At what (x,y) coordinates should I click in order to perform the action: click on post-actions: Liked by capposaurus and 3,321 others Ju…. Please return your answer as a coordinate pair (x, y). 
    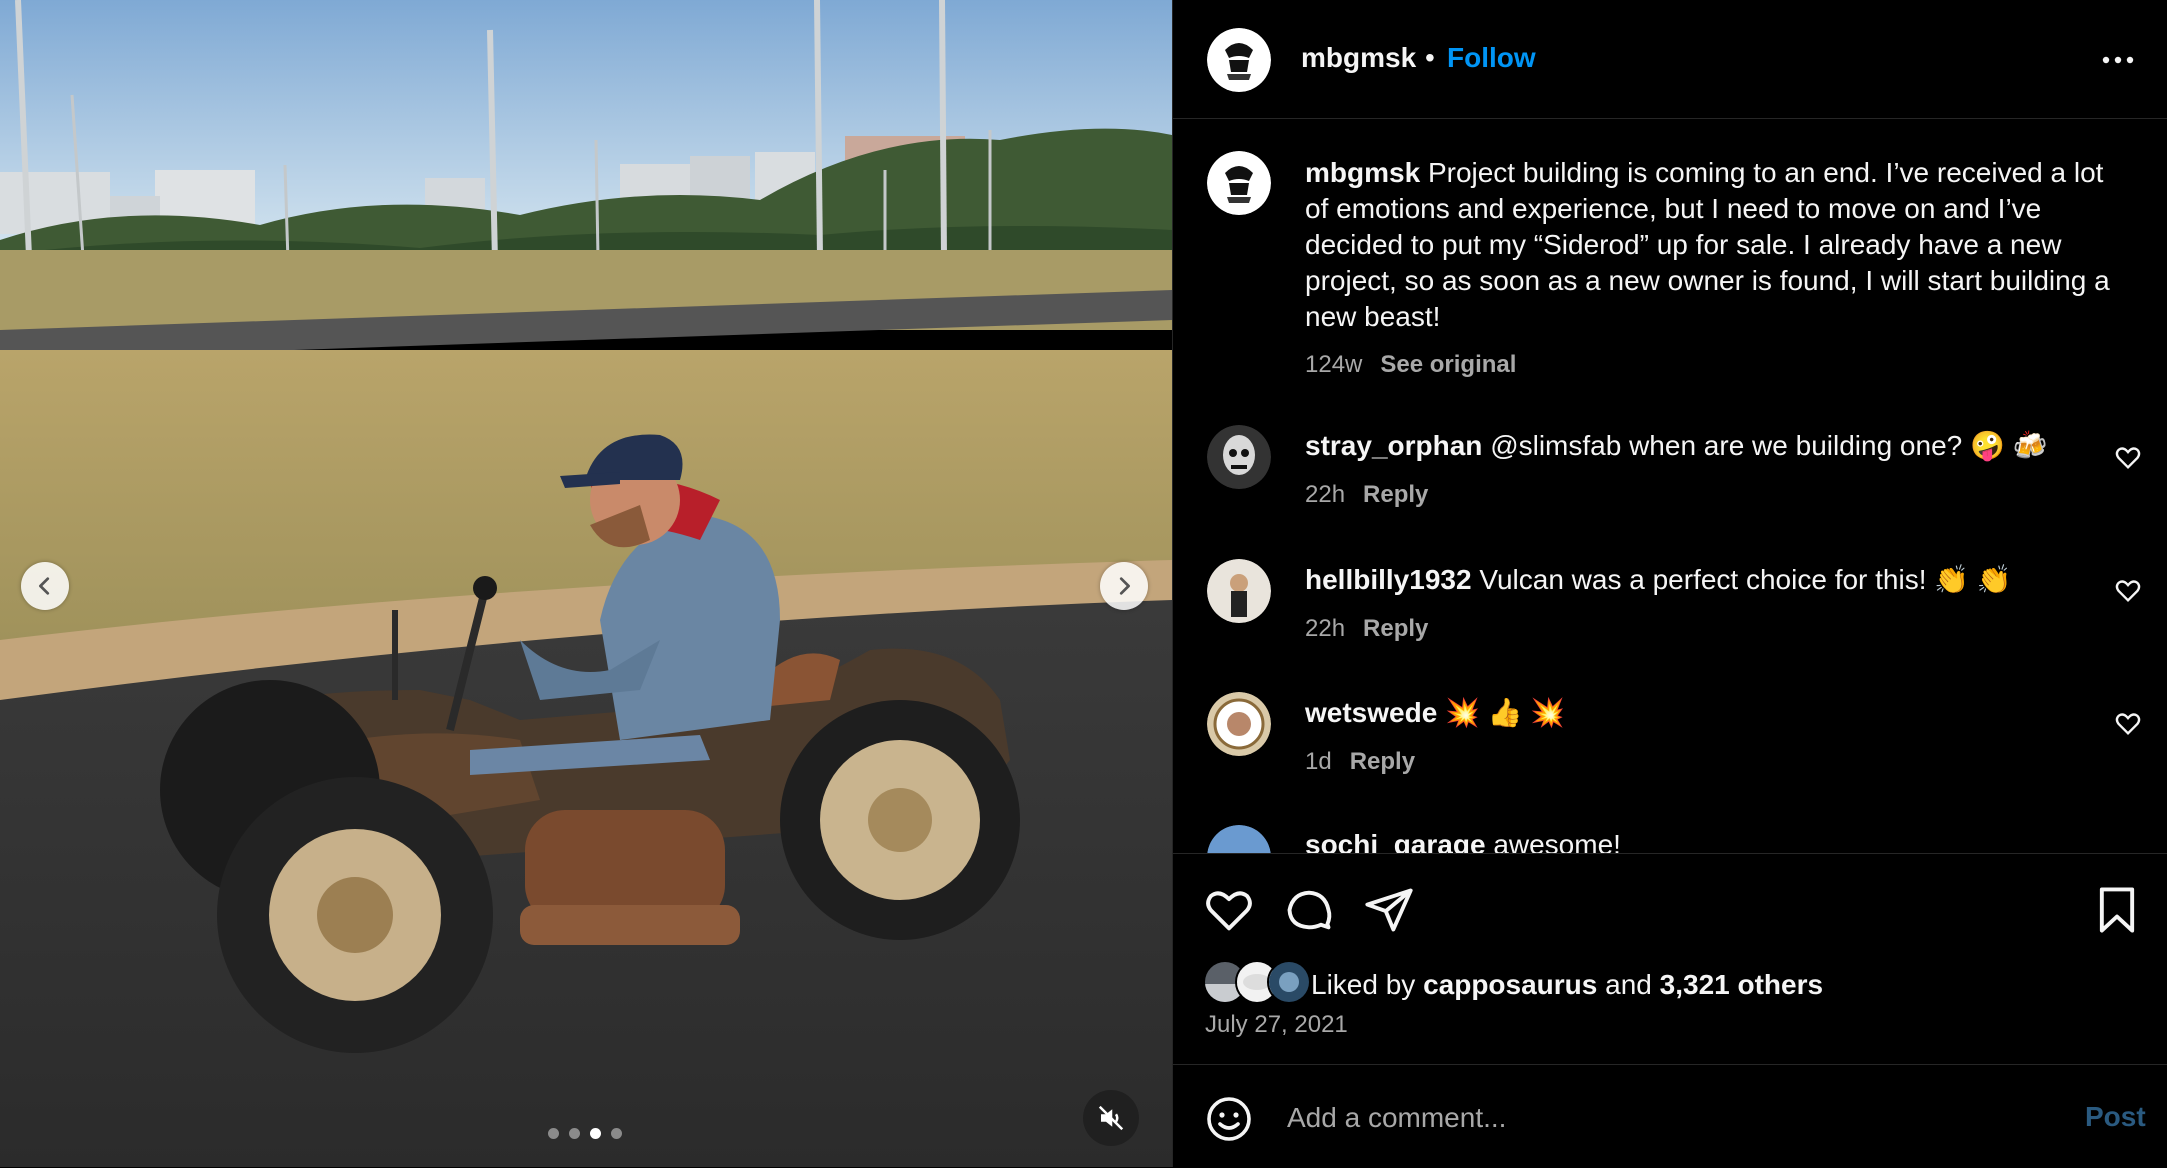
    Looking at the image, I should click on (1670, 958).